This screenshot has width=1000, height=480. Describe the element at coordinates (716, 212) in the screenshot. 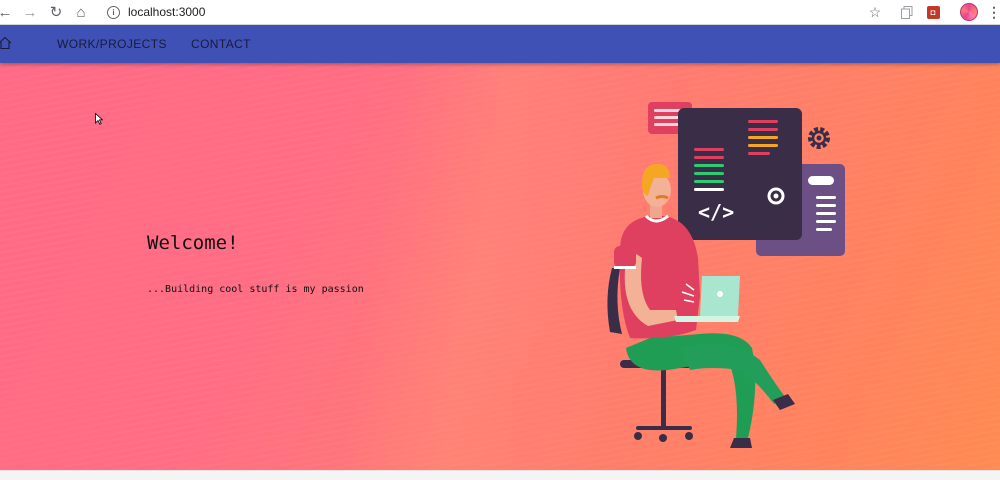

I see `code-symbol-text: </>` at that location.